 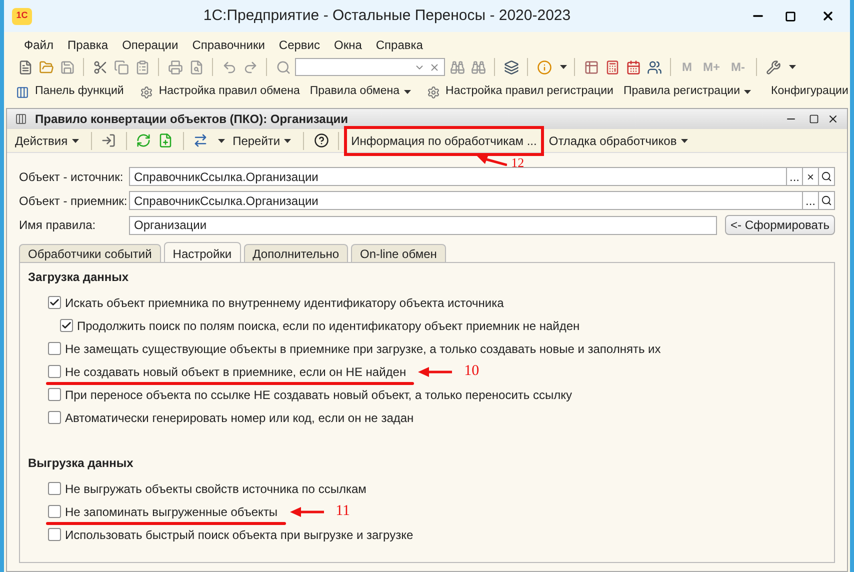 What do you see at coordinates (142, 67) in the screenshot?
I see `clipboard-icon` at bounding box center [142, 67].